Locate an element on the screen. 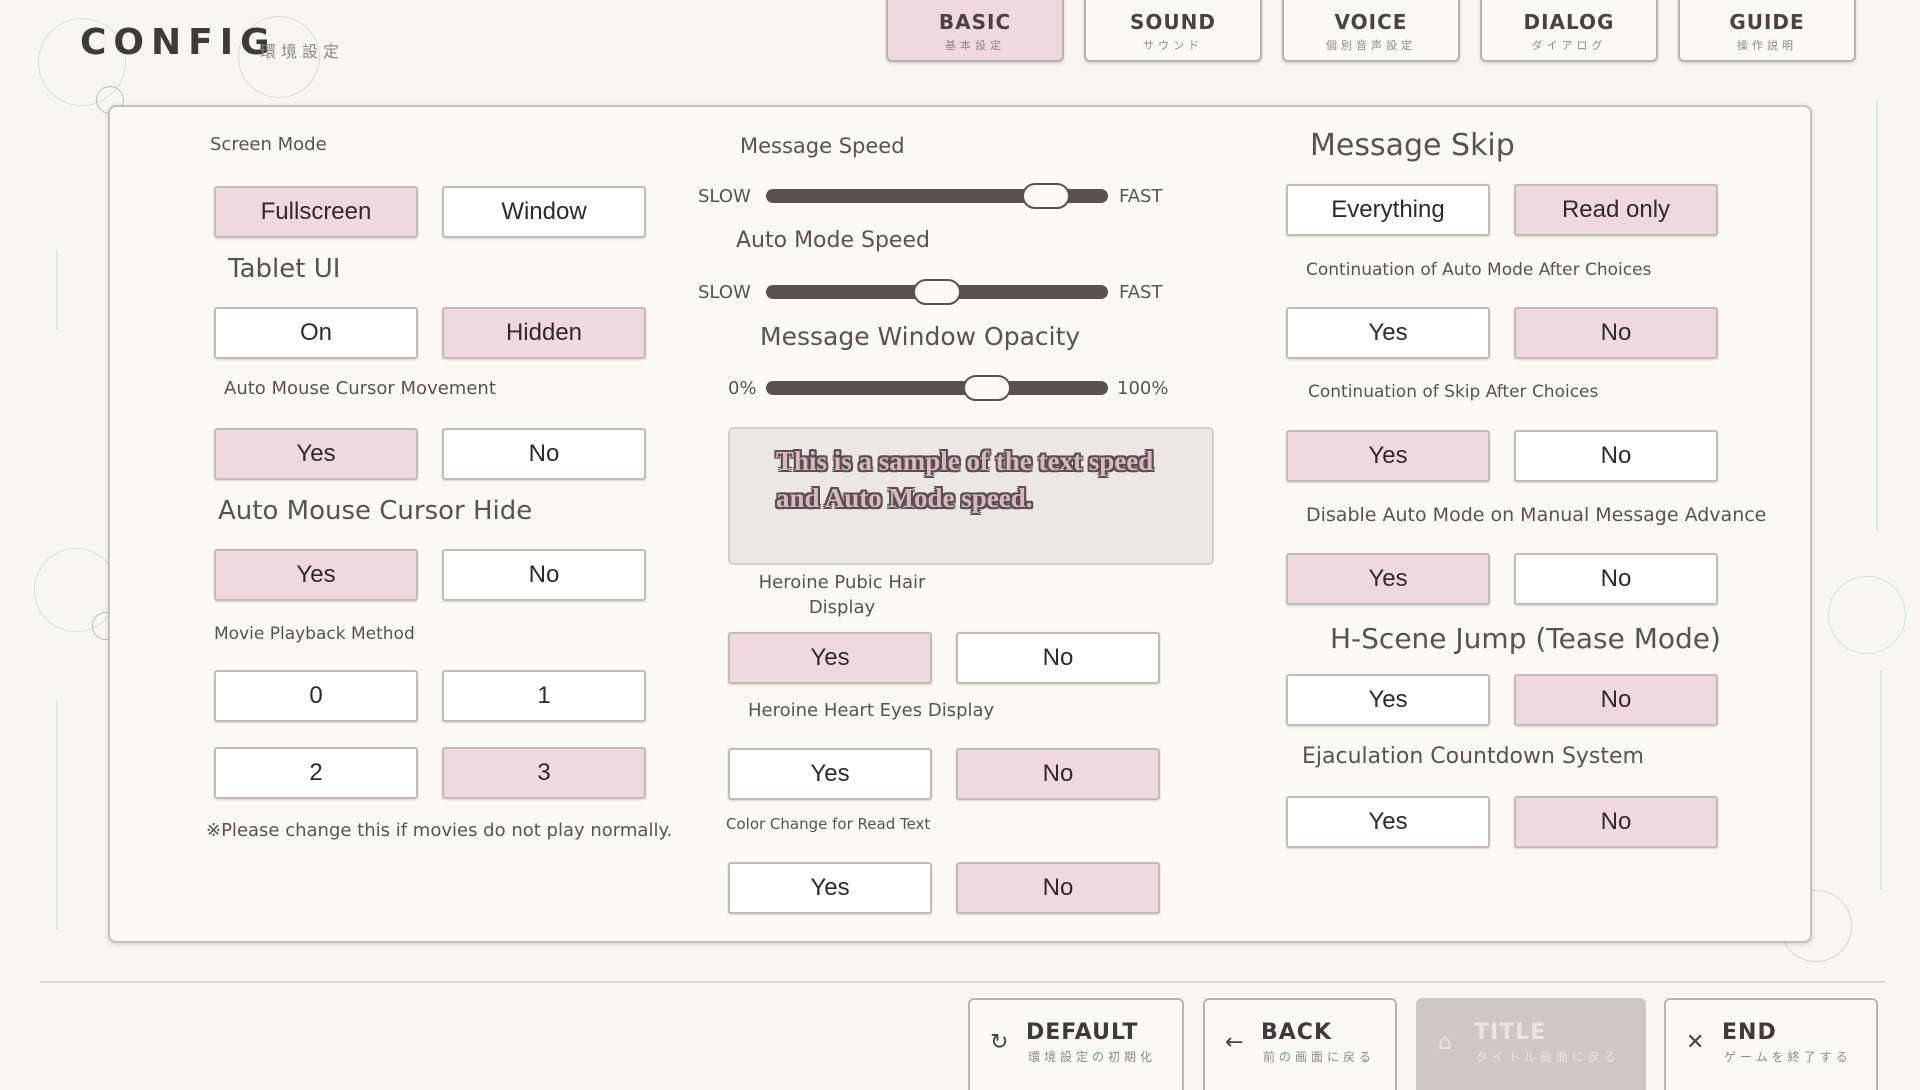 This screenshot has height=1090, width=1920. movie-method-label: Movie Playback Method is located at coordinates (314, 634).